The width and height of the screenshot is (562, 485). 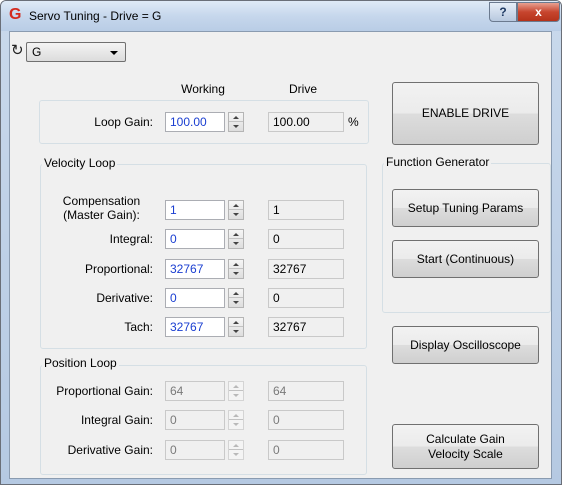 What do you see at coordinates (465, 438) in the screenshot?
I see `calculate-gain-line1: Calculate Gain` at bounding box center [465, 438].